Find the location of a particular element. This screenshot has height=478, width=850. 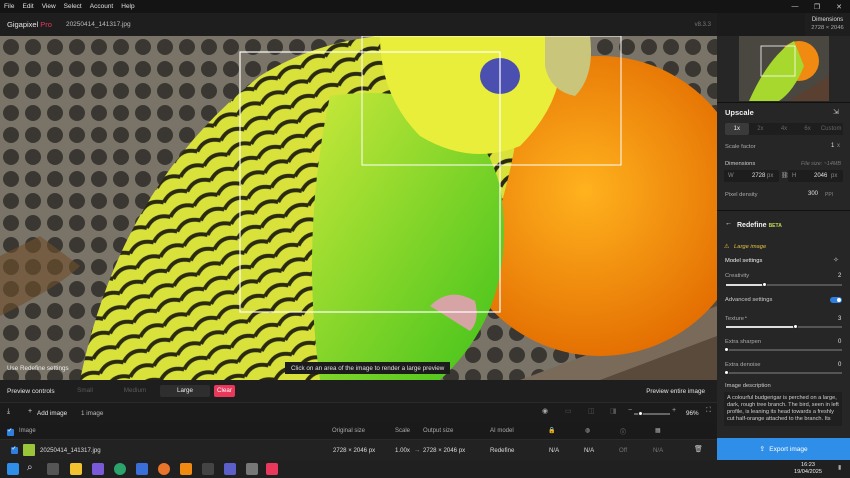

split-view-icon: ◫ is located at coordinates (591, 411).